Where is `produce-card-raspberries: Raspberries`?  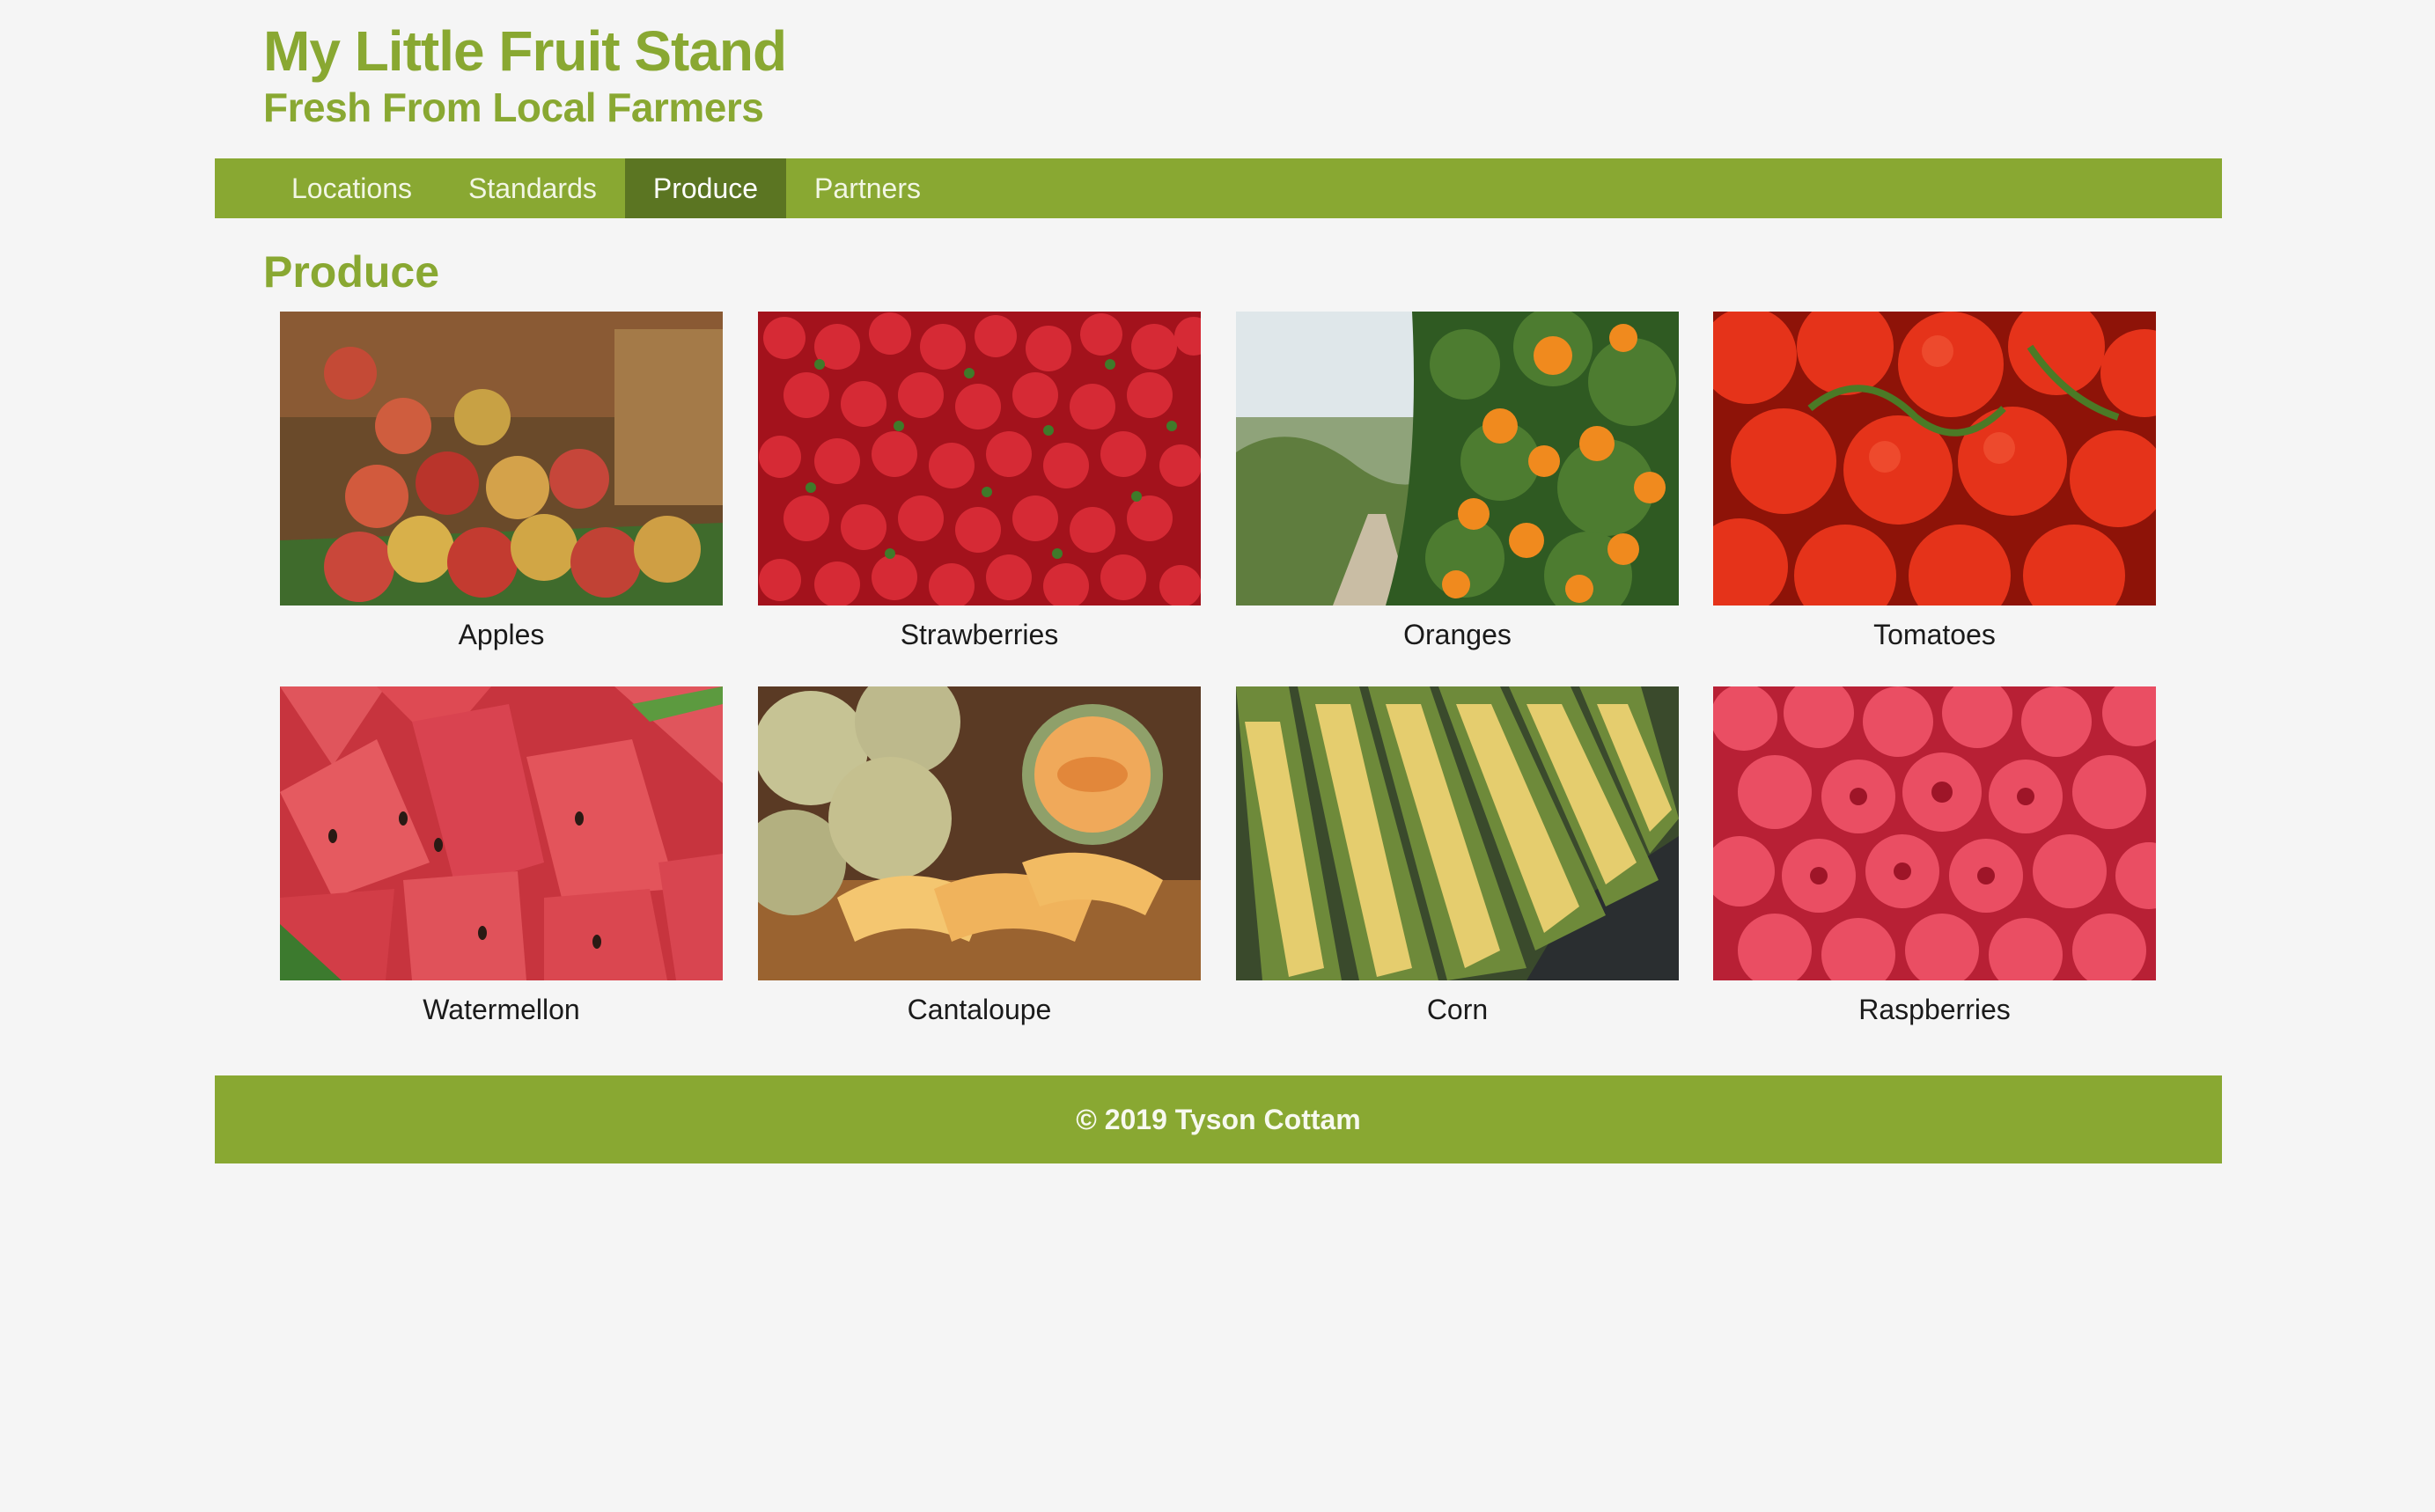
produce-card-raspberries: Raspberries is located at coordinates (1935, 857).